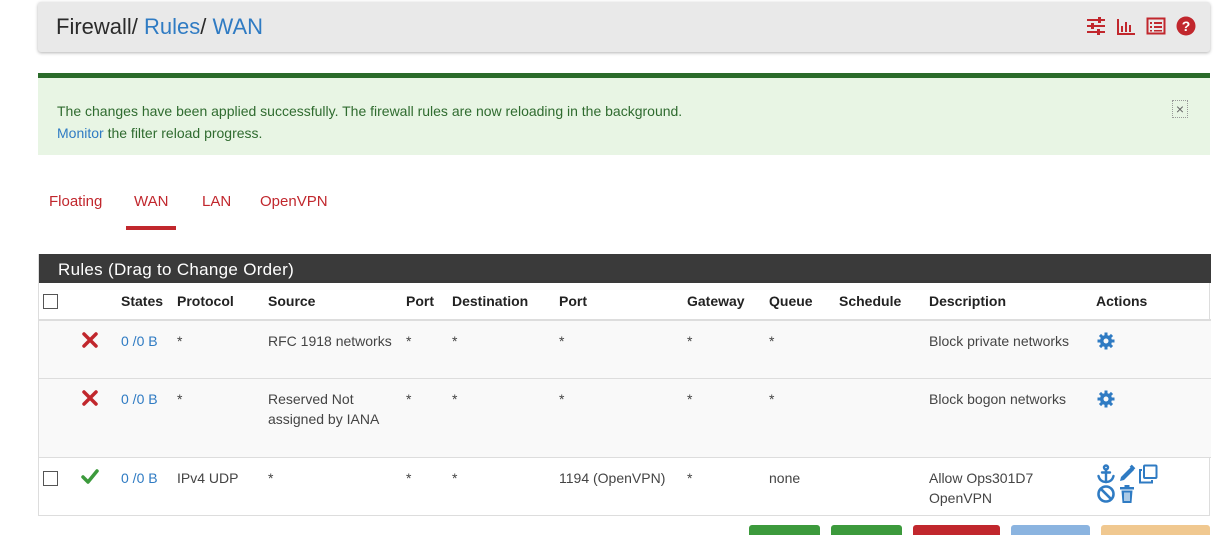 The width and height of the screenshot is (1228, 535). What do you see at coordinates (501, 302) in the screenshot?
I see `destination-header: Destination` at bounding box center [501, 302].